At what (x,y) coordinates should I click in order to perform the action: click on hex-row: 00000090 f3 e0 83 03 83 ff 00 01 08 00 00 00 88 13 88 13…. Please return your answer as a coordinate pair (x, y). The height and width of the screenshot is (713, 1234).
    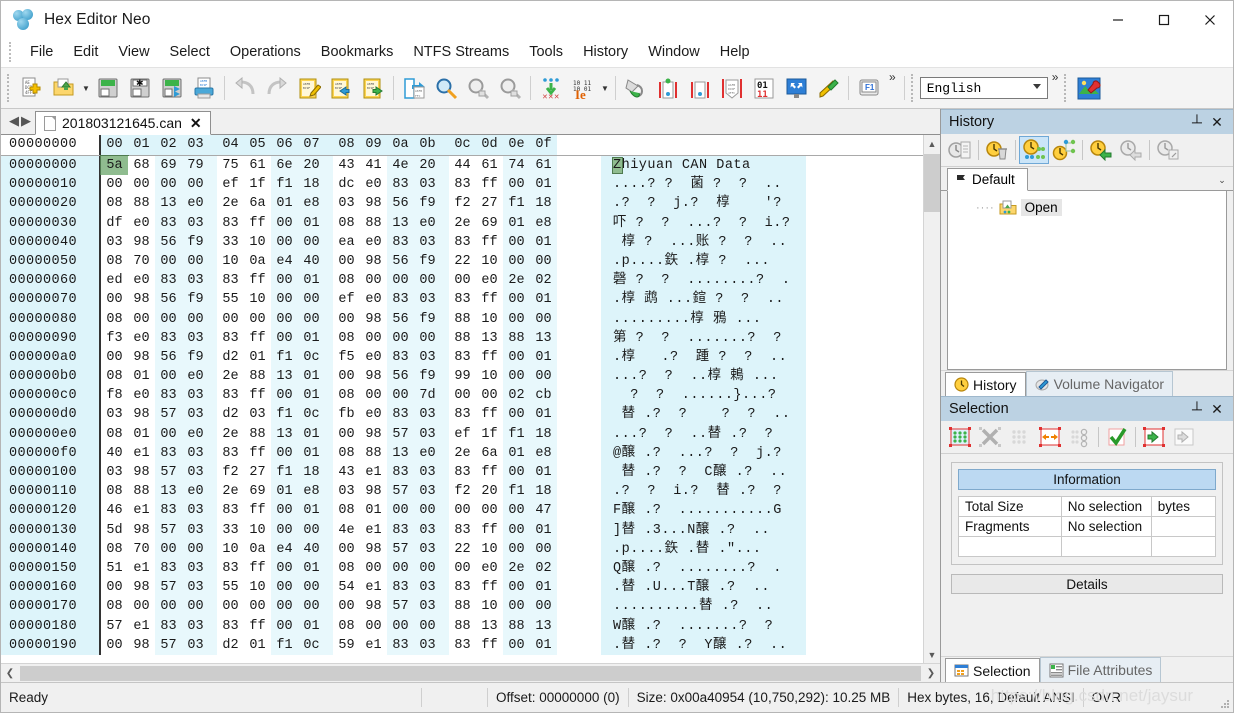
    Looking at the image, I should click on (462, 338).